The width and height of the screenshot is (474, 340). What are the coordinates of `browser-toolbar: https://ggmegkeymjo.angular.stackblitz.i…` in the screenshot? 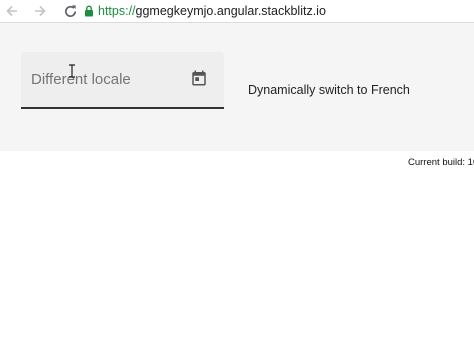 It's located at (237, 11).